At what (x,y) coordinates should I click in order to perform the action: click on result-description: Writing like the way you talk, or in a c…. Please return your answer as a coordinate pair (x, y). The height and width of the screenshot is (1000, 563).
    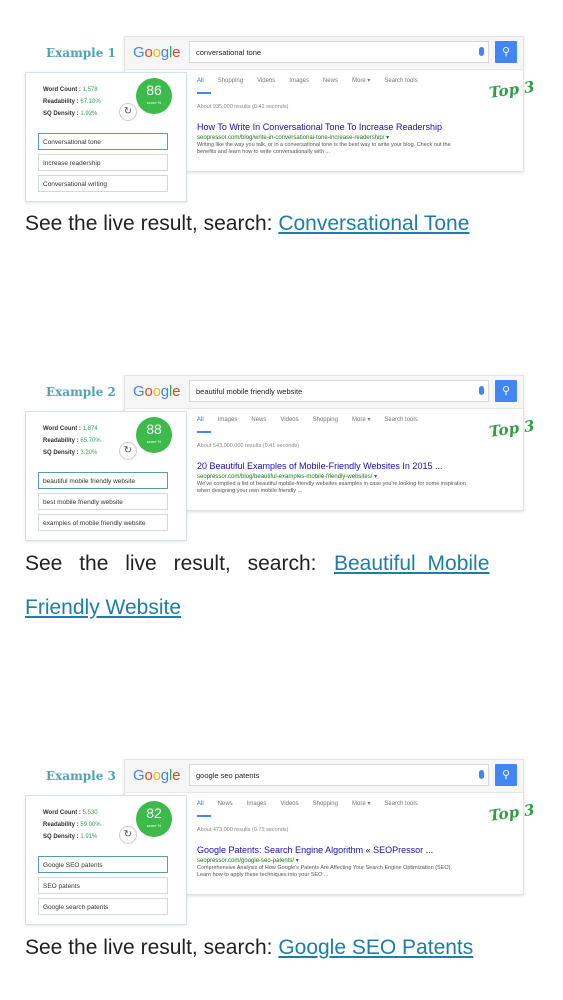
    Looking at the image, I should click on (324, 148).